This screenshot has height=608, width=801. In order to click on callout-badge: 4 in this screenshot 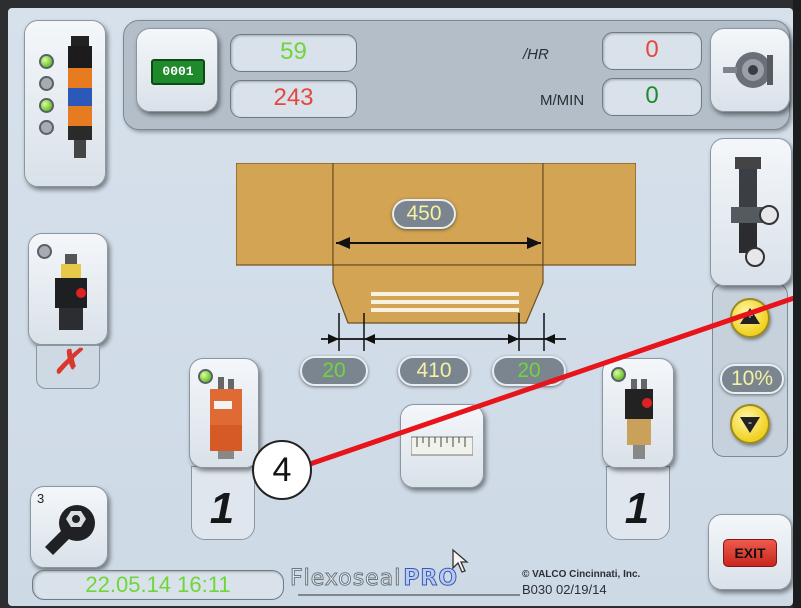, I will do `click(282, 470)`.